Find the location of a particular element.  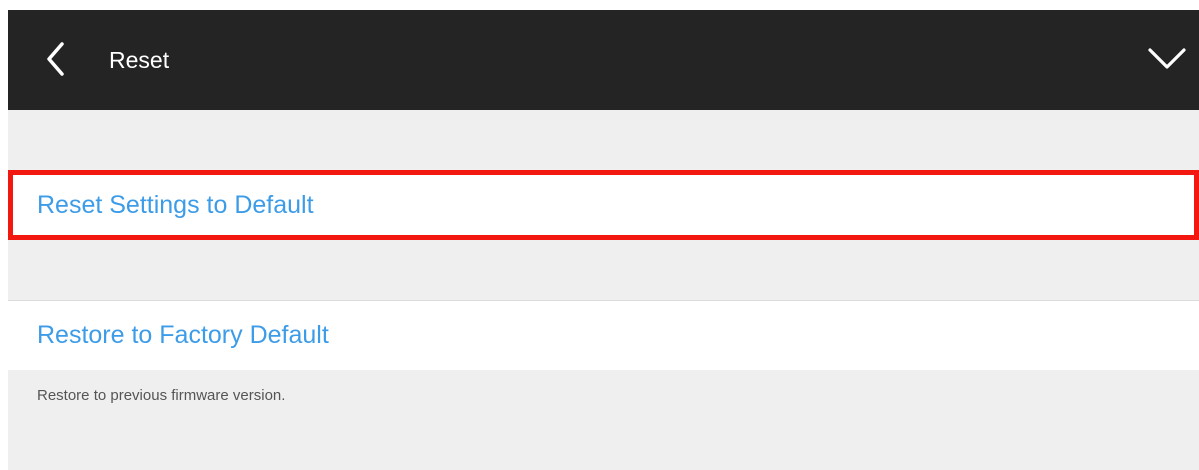

dropdown-toggle is located at coordinates (1167, 58).